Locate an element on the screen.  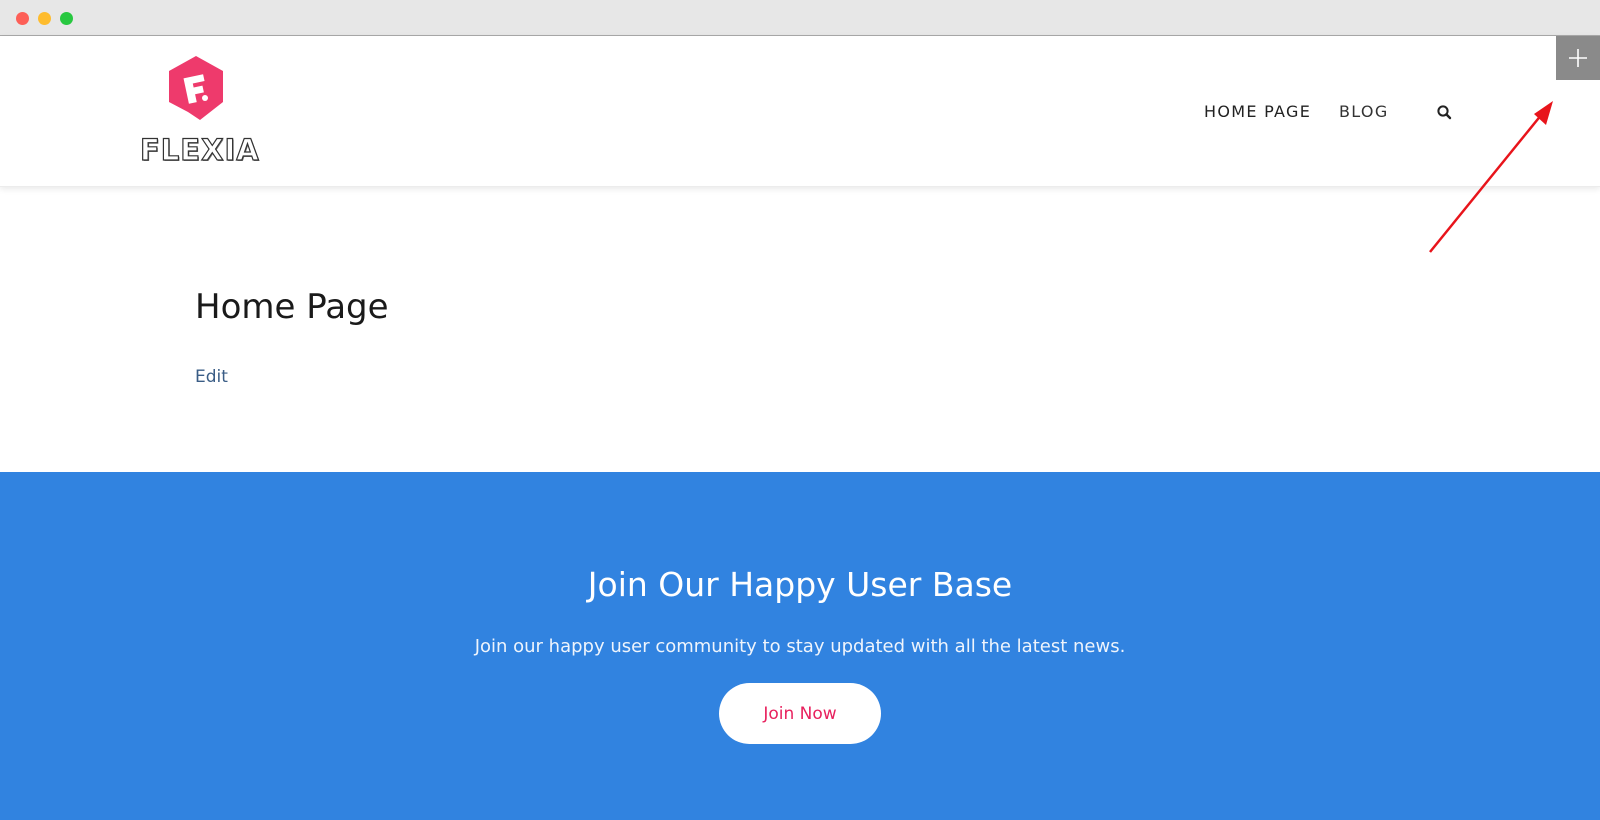
logo-wordmark: FLEXIA is located at coordinates (199, 149).